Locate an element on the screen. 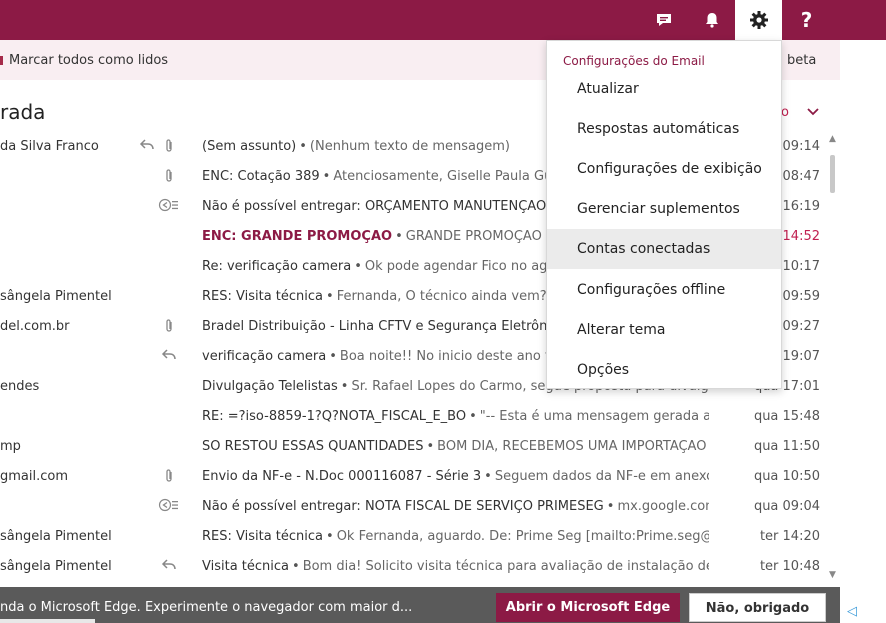  mail-sender: gmail.com is located at coordinates (34, 476).